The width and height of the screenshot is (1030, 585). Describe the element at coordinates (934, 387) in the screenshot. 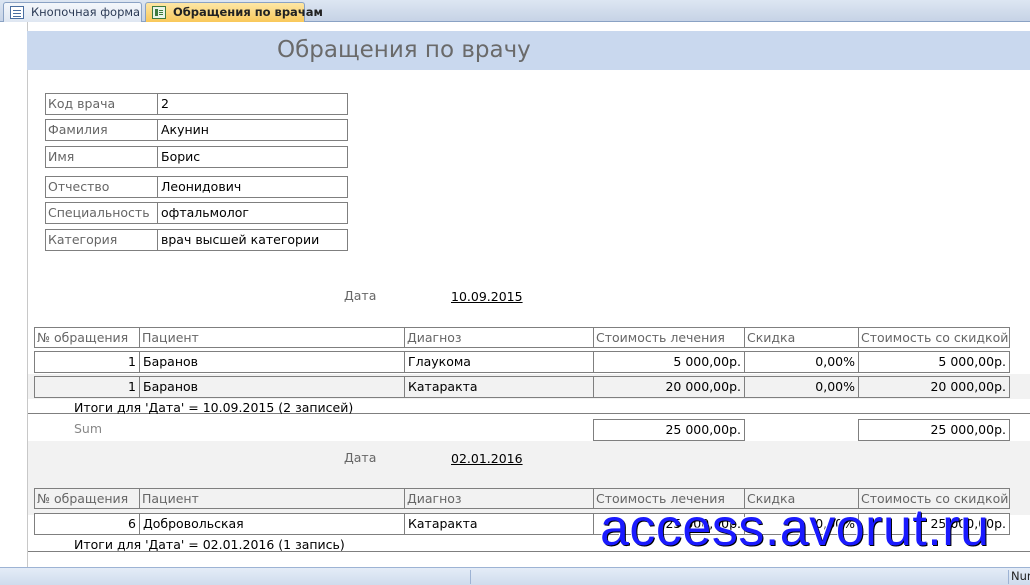

I see `table-cell-discounted-cost: 20 000,00р.` at that location.